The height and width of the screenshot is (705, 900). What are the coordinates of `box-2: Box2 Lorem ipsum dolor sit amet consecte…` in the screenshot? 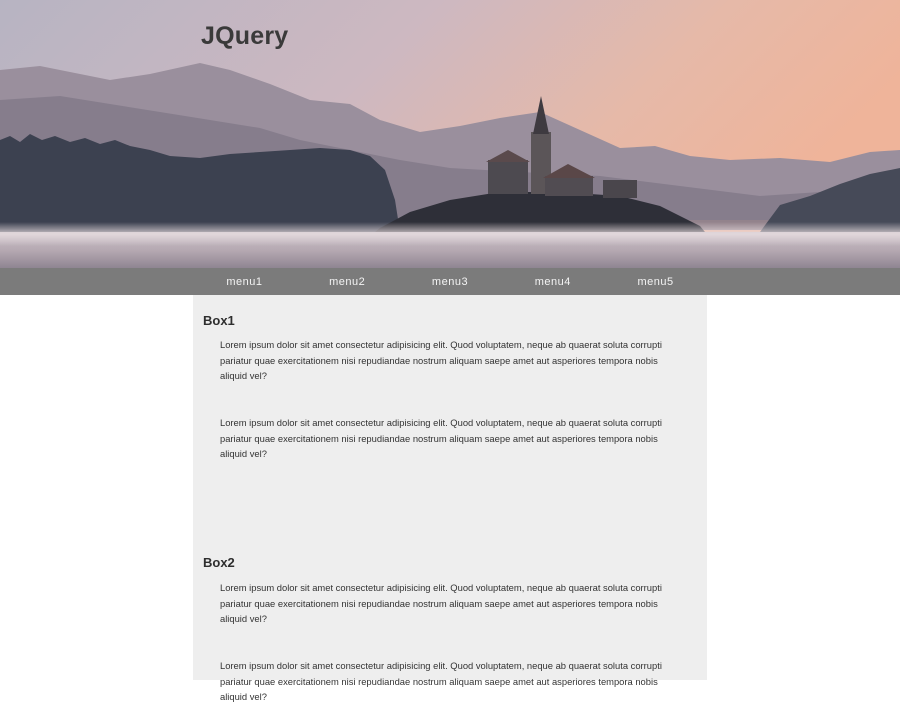 It's located at (448, 628).